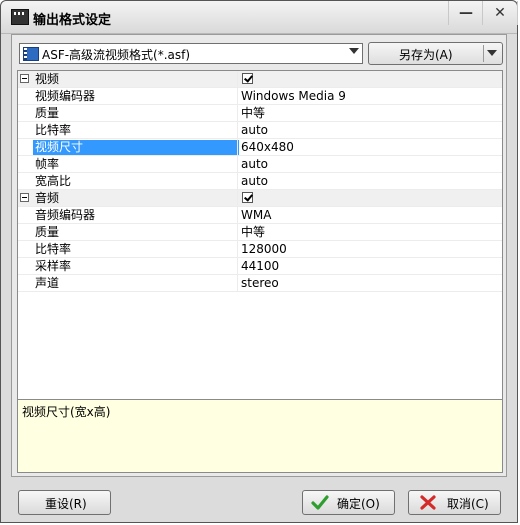 This screenshot has width=520, height=525. What do you see at coordinates (47, 198) in the screenshot?
I see `group-label: 音频` at bounding box center [47, 198].